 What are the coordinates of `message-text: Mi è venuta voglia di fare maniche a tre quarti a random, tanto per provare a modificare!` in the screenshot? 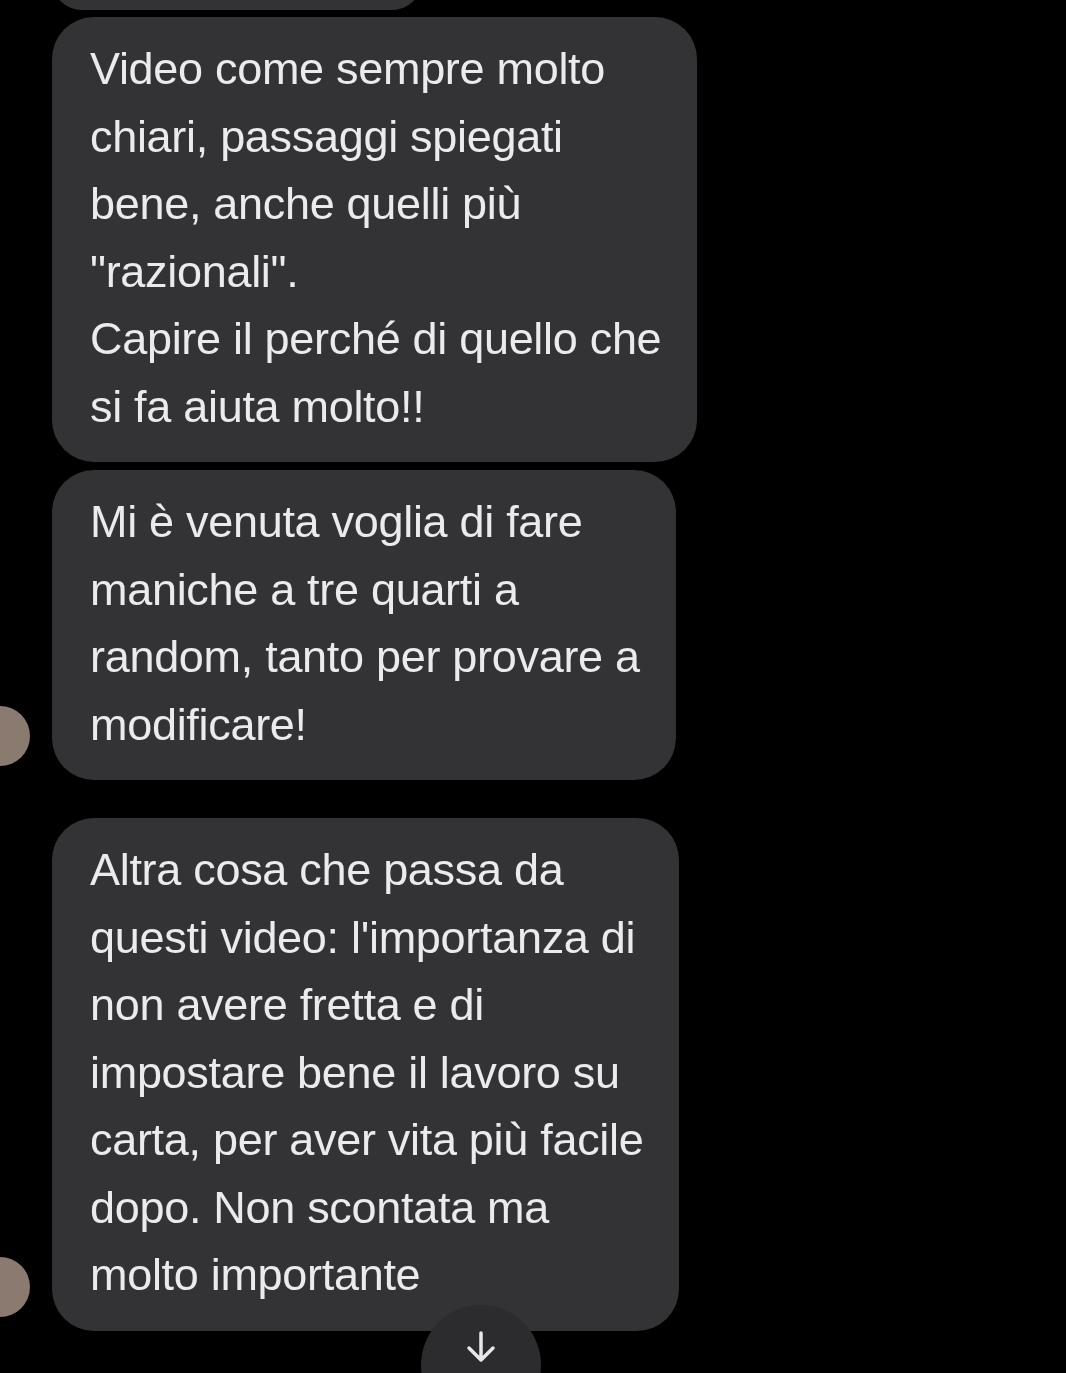 It's located at (365, 623).